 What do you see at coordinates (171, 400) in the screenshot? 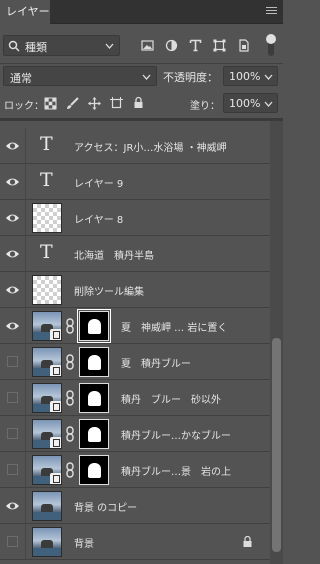
I see `layer-name: 積丹 ブルー 砂以外` at bounding box center [171, 400].